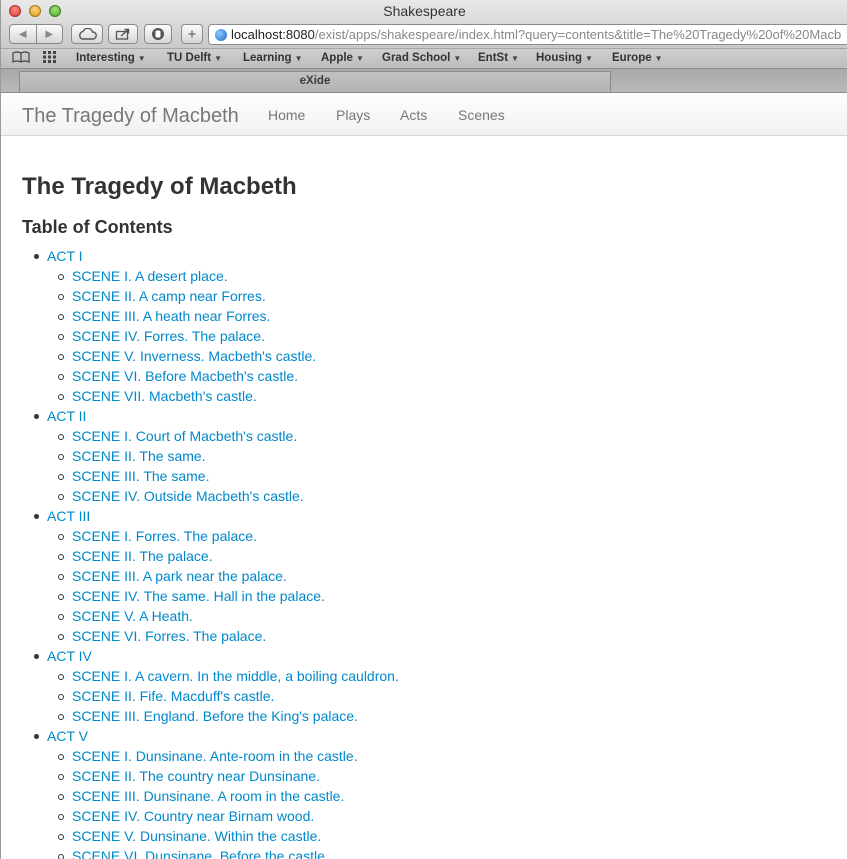 The height and width of the screenshot is (859, 847). What do you see at coordinates (353, 115) in the screenshot?
I see `nav-link-plays: Plays` at bounding box center [353, 115].